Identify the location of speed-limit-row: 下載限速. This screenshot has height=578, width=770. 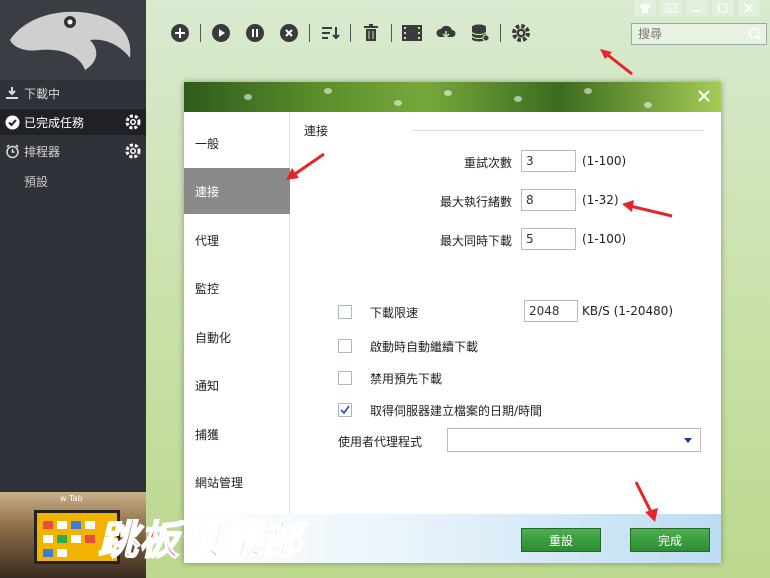
(378, 312).